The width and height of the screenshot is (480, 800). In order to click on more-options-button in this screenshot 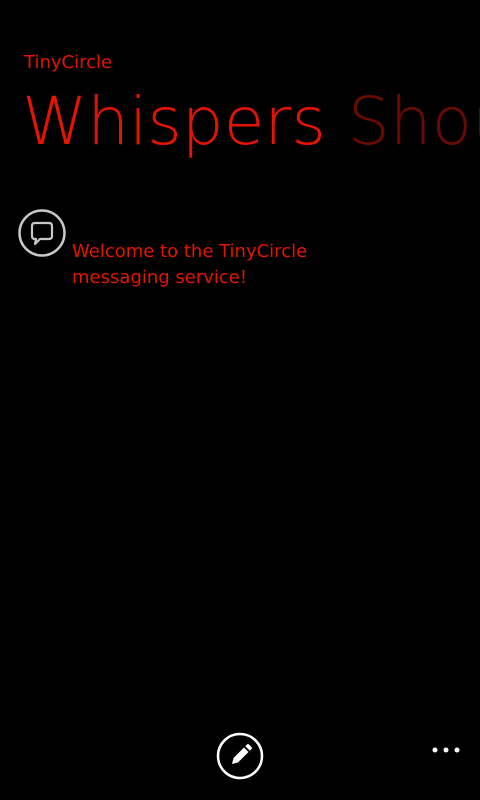, I will do `click(446, 750)`.